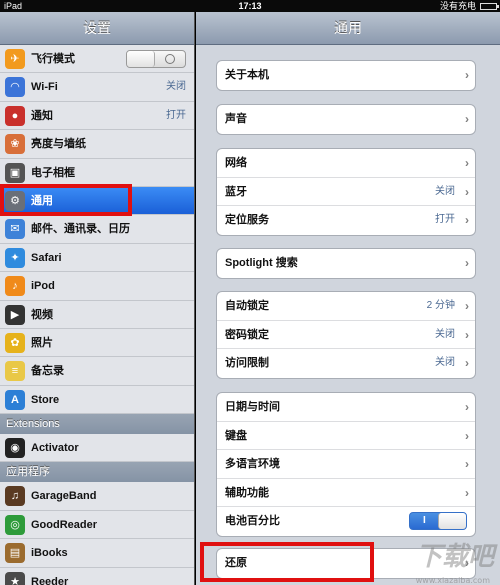 This screenshot has height=585, width=500. What do you see at coordinates (97, 314) in the screenshot?
I see `sidebar-item-video: ▶ 视频` at bounding box center [97, 314].